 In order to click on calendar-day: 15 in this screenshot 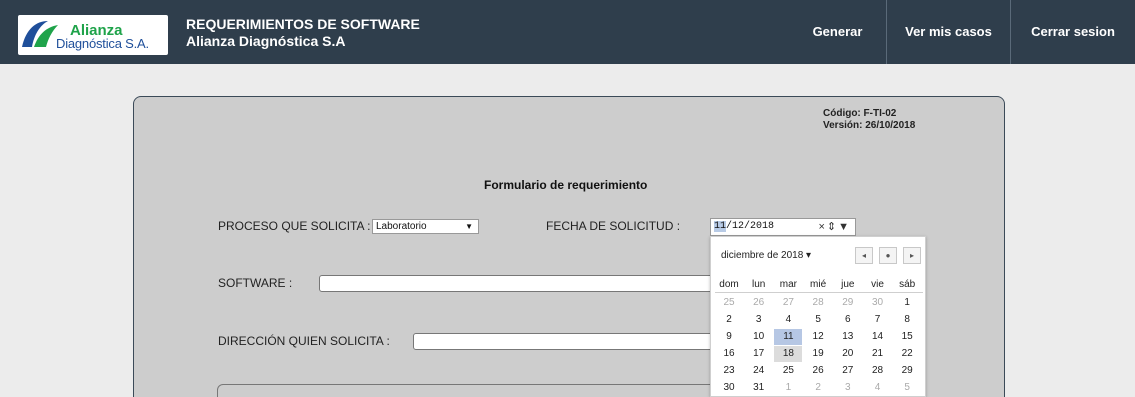, I will do `click(907, 337)`.